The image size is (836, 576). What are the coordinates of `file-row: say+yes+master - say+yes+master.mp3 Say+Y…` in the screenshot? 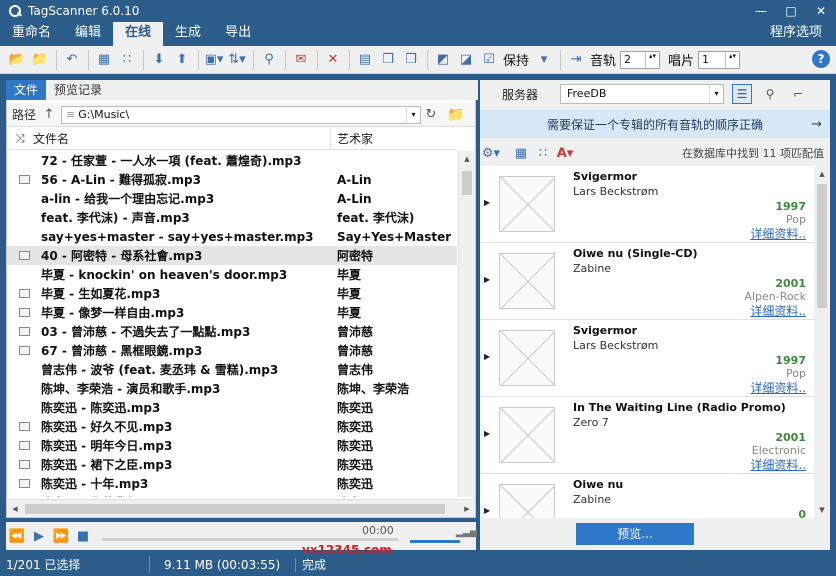 It's located at (232, 236).